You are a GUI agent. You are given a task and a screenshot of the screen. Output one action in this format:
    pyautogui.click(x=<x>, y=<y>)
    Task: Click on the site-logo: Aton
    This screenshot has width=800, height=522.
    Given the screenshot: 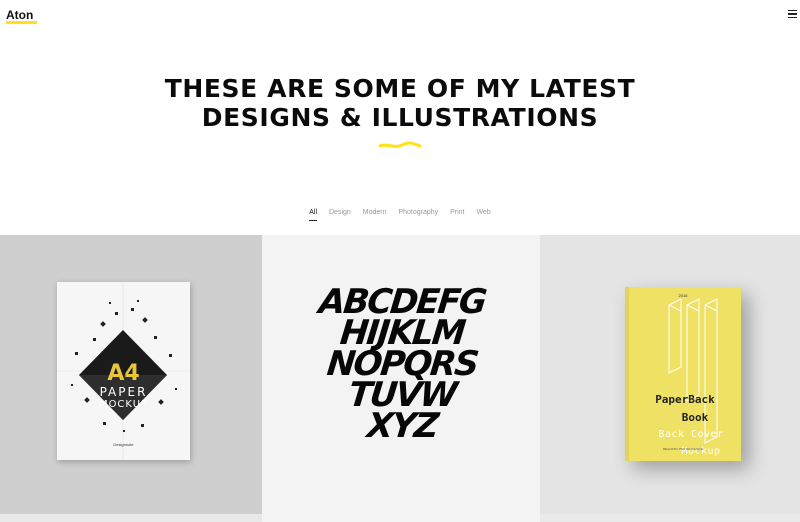 What is the action you would take?
    pyautogui.click(x=19, y=15)
    